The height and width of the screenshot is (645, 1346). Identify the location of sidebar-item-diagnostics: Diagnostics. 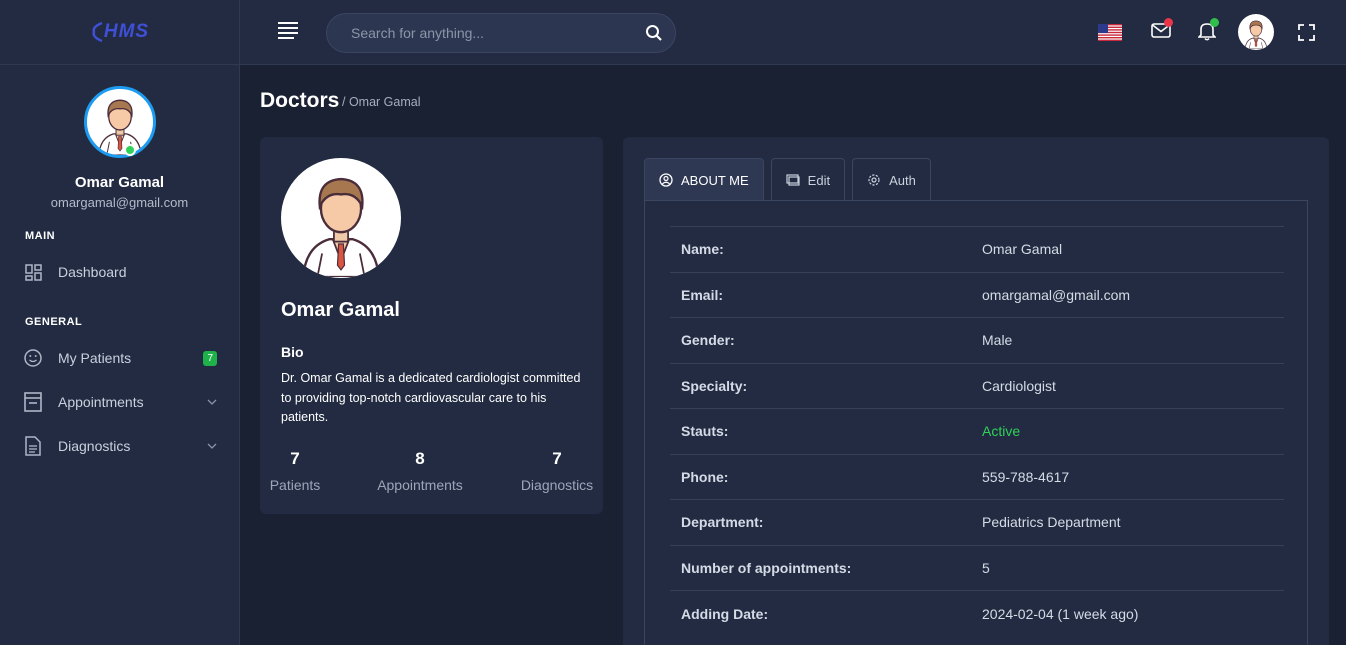
(119, 446).